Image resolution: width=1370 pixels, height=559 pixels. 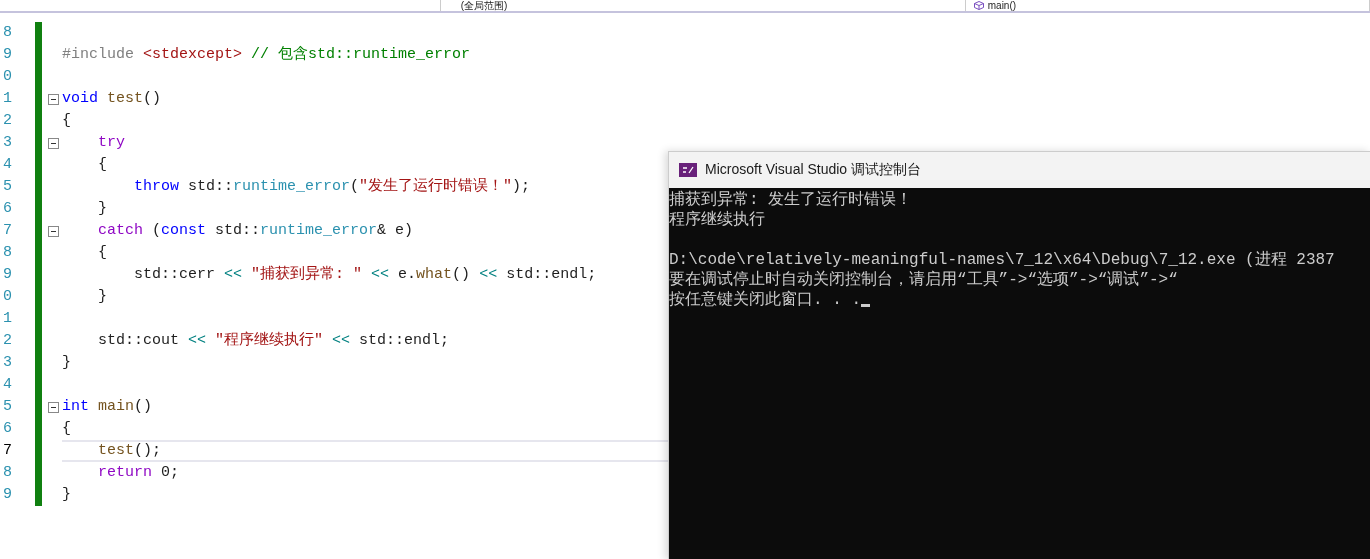 What do you see at coordinates (255, 231) in the screenshot?
I see `code-line: catch (const std::runtime_error& e)` at bounding box center [255, 231].